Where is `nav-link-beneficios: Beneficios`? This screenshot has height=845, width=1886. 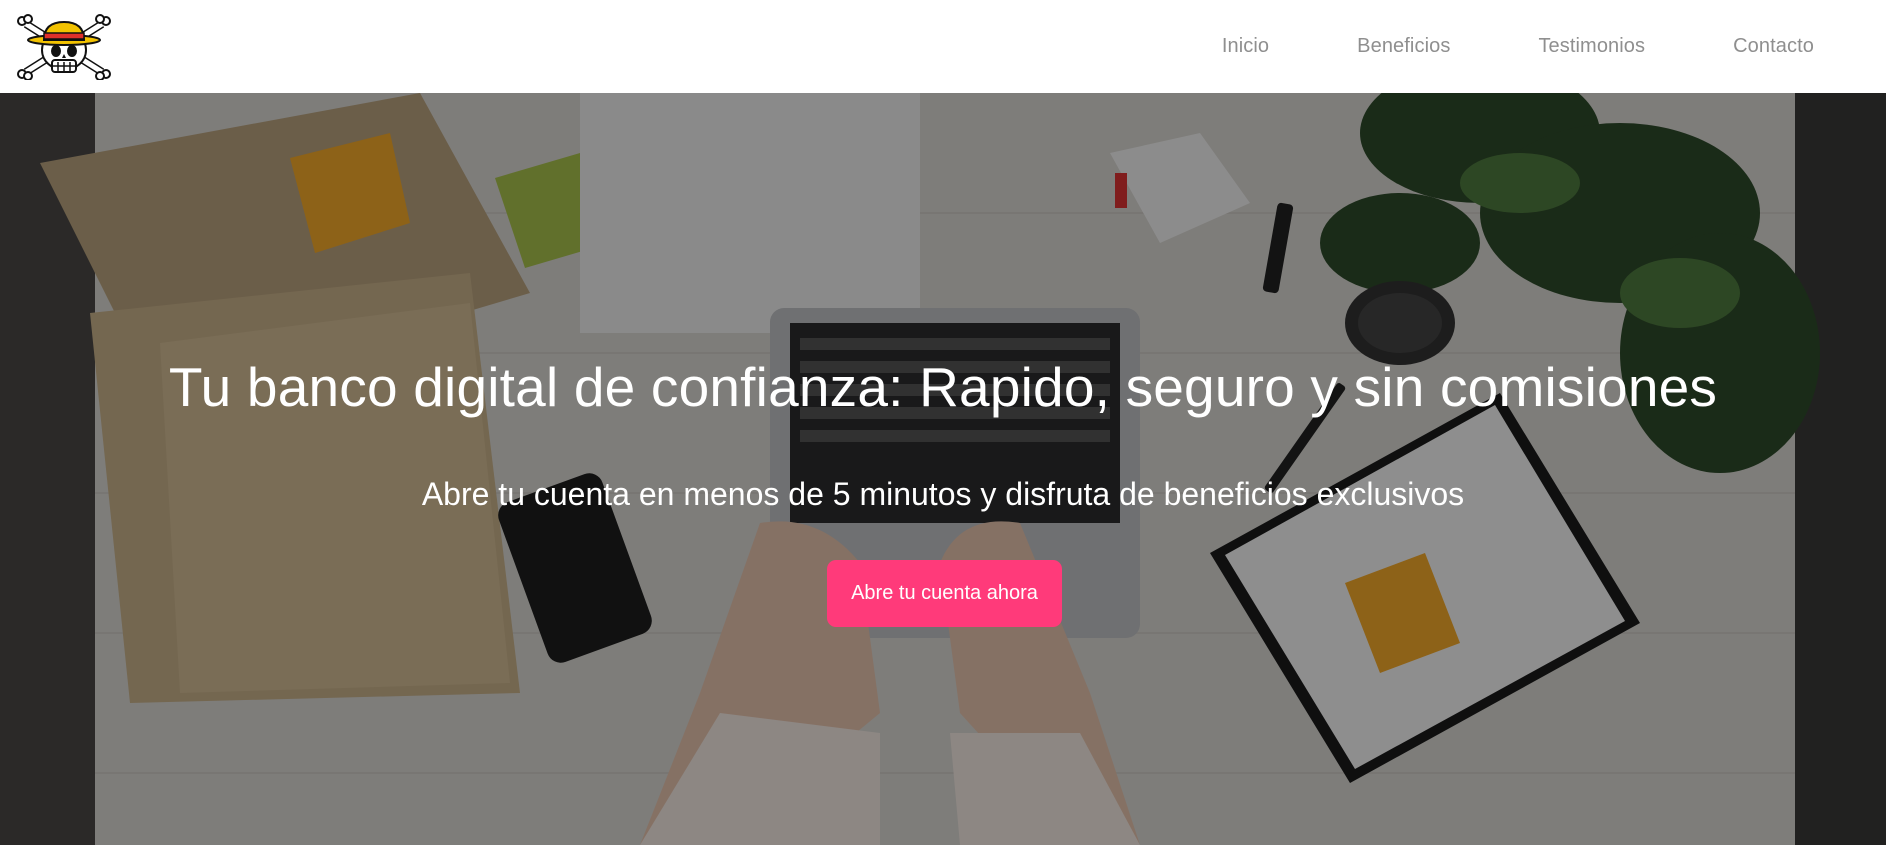
nav-link-beneficios: Beneficios is located at coordinates (1403, 46).